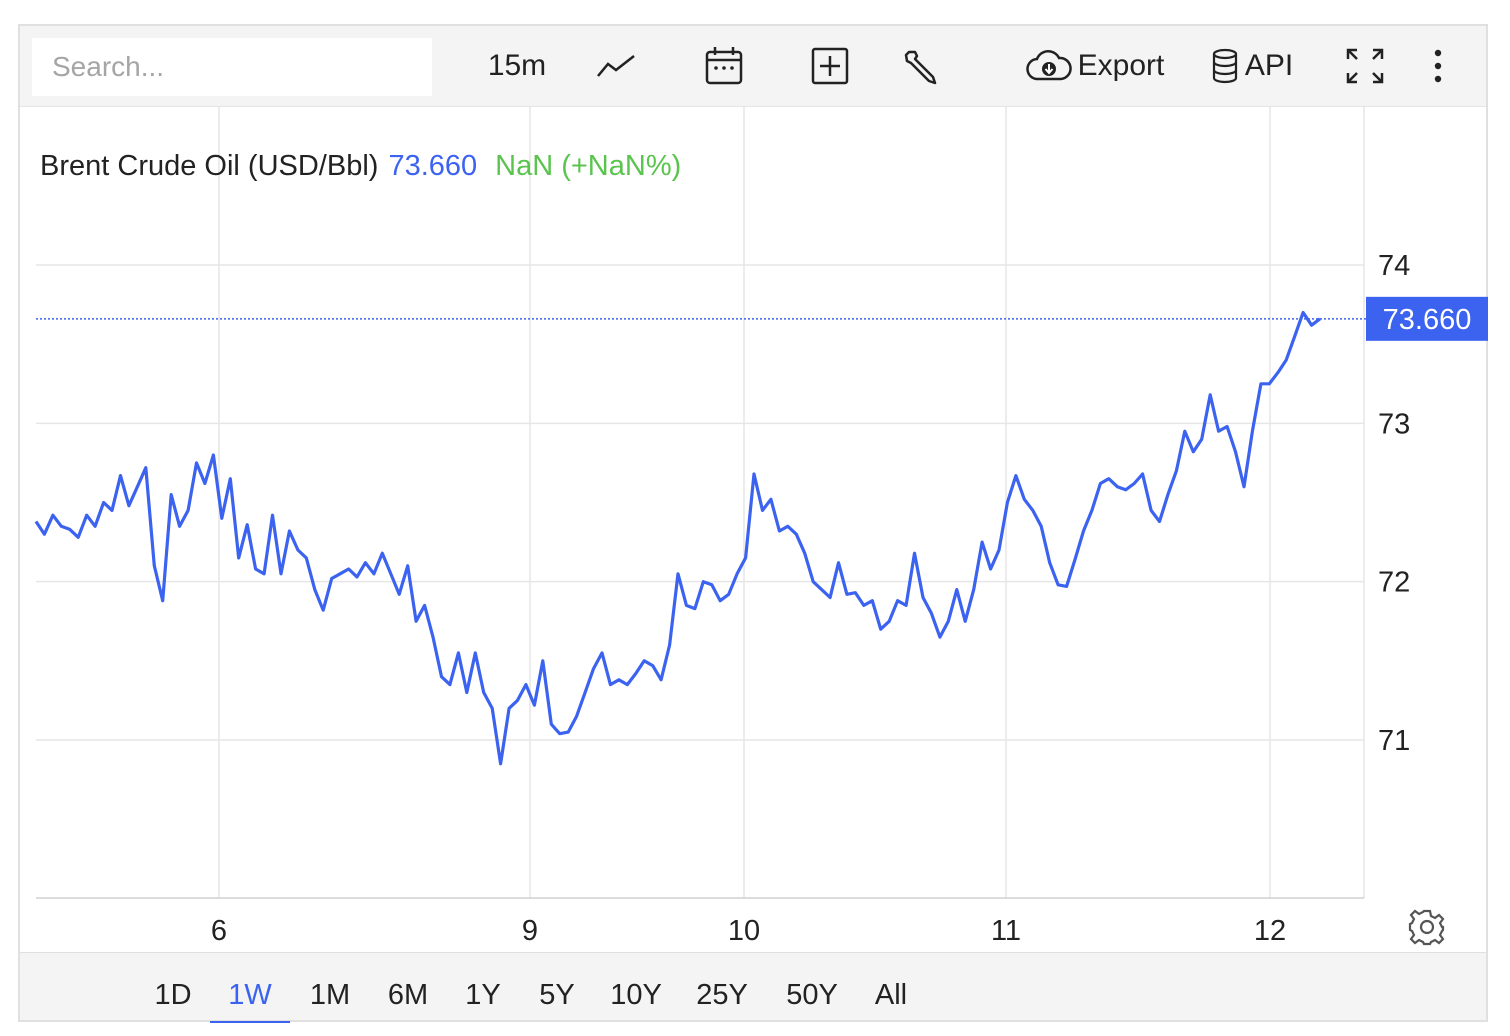 The height and width of the screenshot is (1036, 1510). What do you see at coordinates (209, 166) in the screenshot?
I see `legend-series-name: Brent Crude Oil (USD/Bbl)` at bounding box center [209, 166].